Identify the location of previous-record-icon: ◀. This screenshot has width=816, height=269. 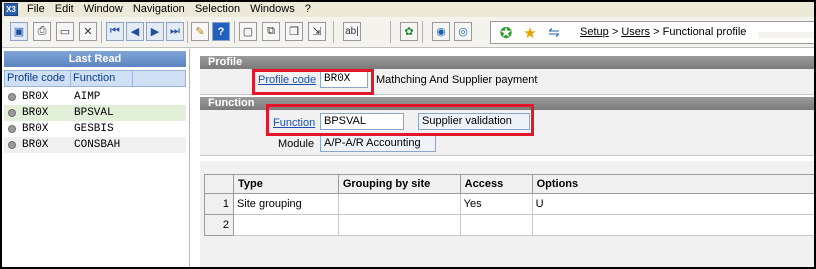
(135, 31).